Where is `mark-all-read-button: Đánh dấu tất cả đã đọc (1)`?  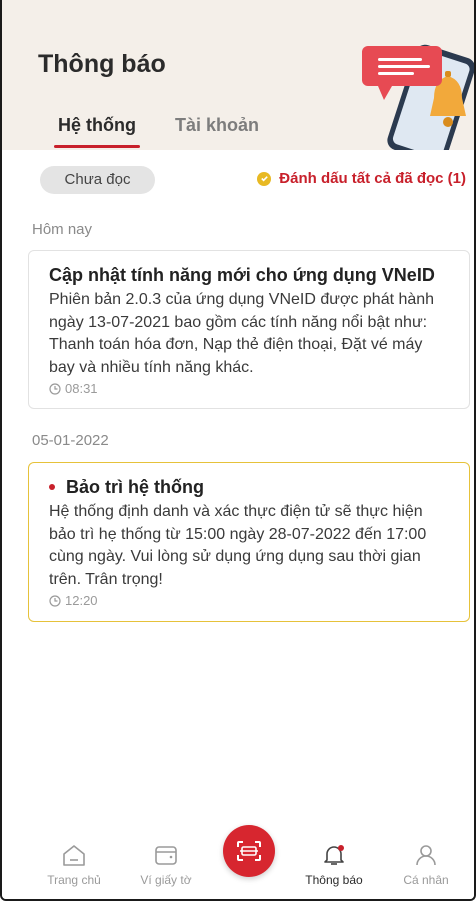
mark-all-read-button: Đánh dấu tất cả đã đọc (1) is located at coordinates (361, 178).